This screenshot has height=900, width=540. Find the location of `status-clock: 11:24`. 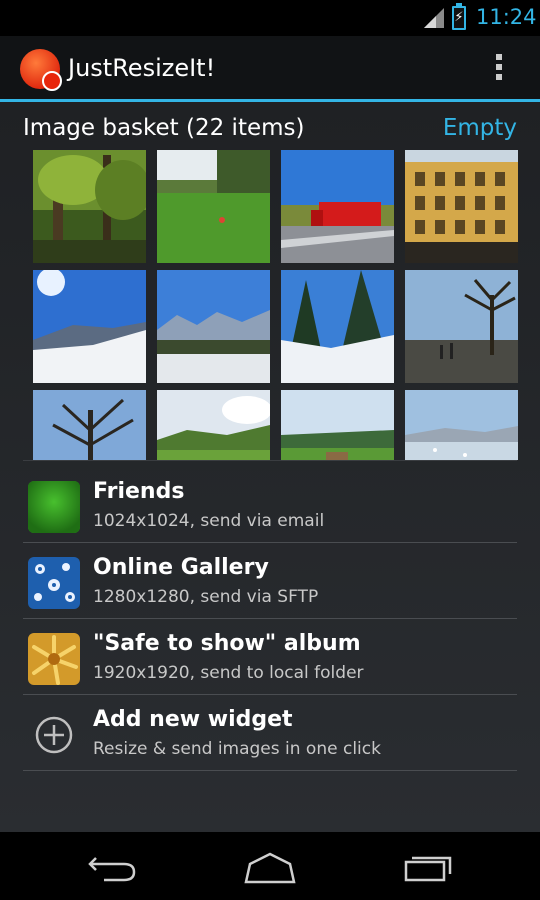

status-clock: 11:24 is located at coordinates (506, 17).